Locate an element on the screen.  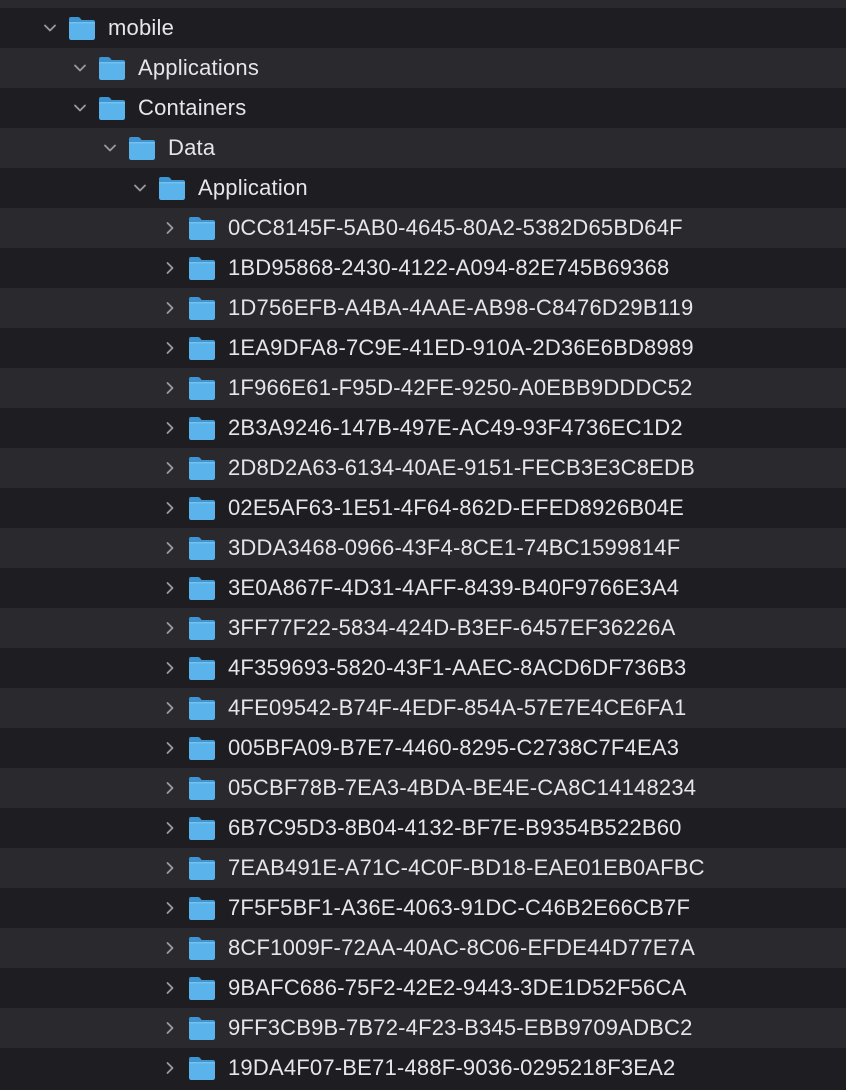
tree-row-app-folder: 1EA9DFA8-7C9E-41ED-910A-2D36E6BD8989 is located at coordinates (423, 348).